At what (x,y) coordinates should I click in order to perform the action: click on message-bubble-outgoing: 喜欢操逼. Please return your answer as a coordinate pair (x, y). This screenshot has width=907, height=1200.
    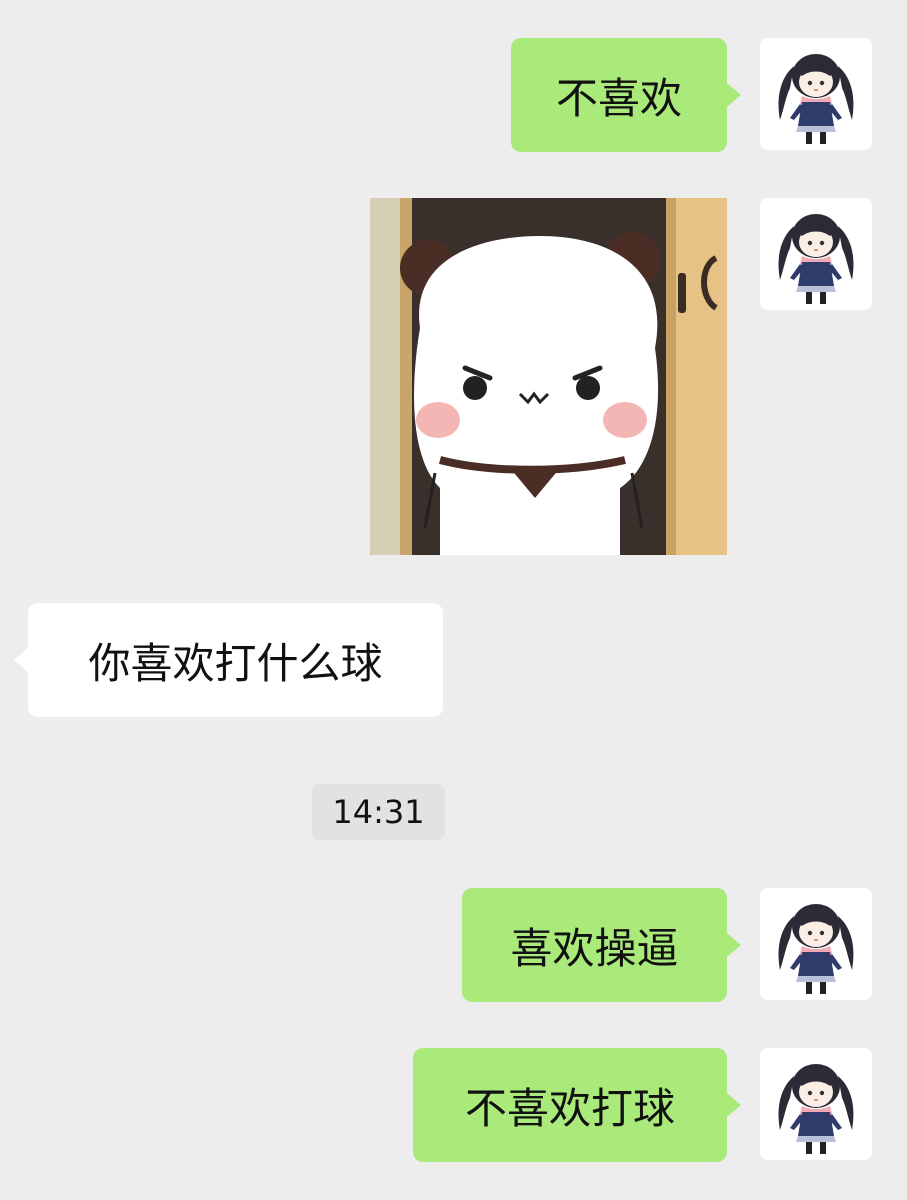
    Looking at the image, I should click on (594, 945).